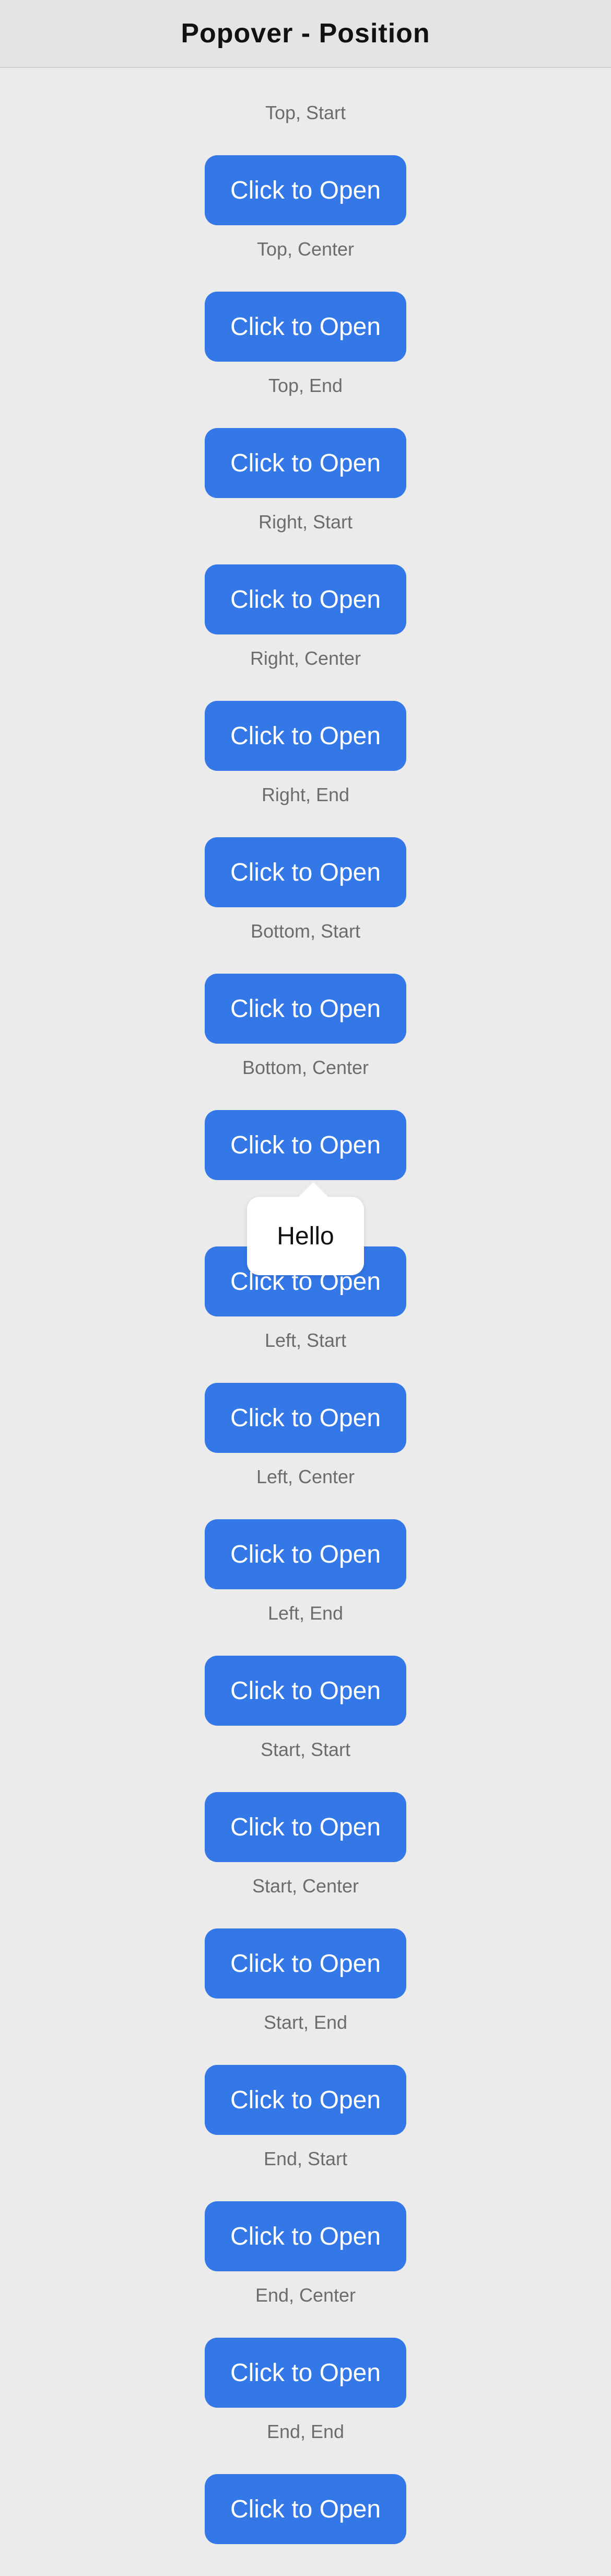 This screenshot has height=2576, width=611. What do you see at coordinates (313, 1190) in the screenshot?
I see `popover-arrow` at bounding box center [313, 1190].